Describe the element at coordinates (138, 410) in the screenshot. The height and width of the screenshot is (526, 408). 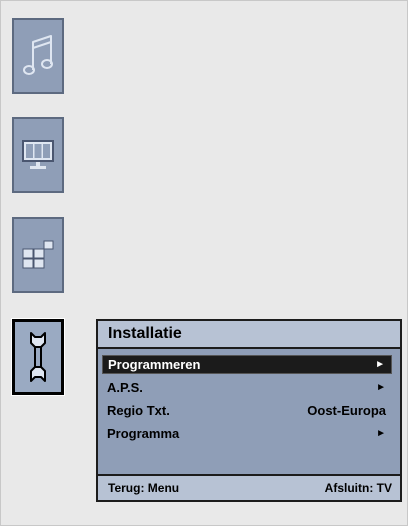
I see `menu-row-label: Regio Txt.` at that location.